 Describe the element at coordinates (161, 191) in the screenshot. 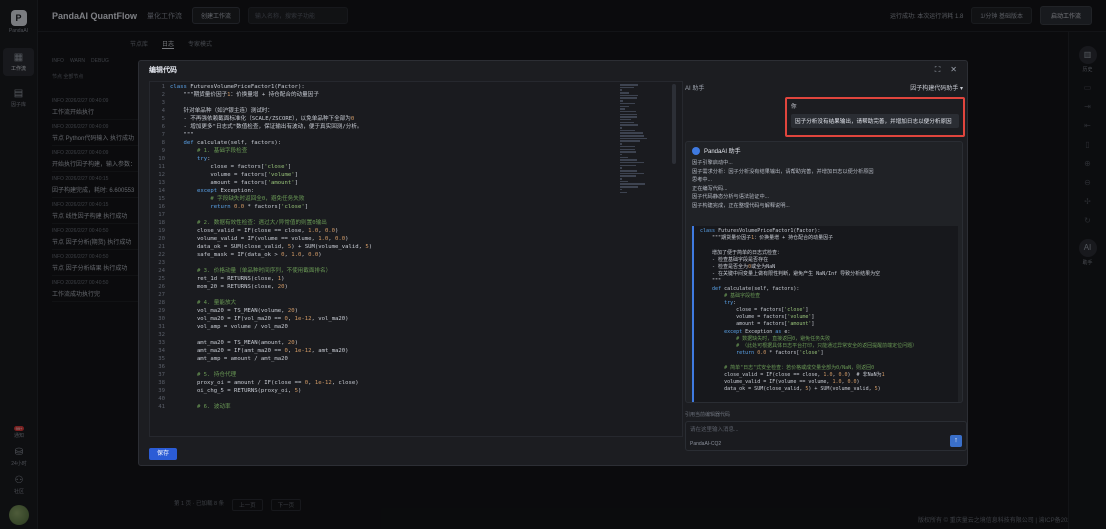

I see `line-number: 14` at that location.